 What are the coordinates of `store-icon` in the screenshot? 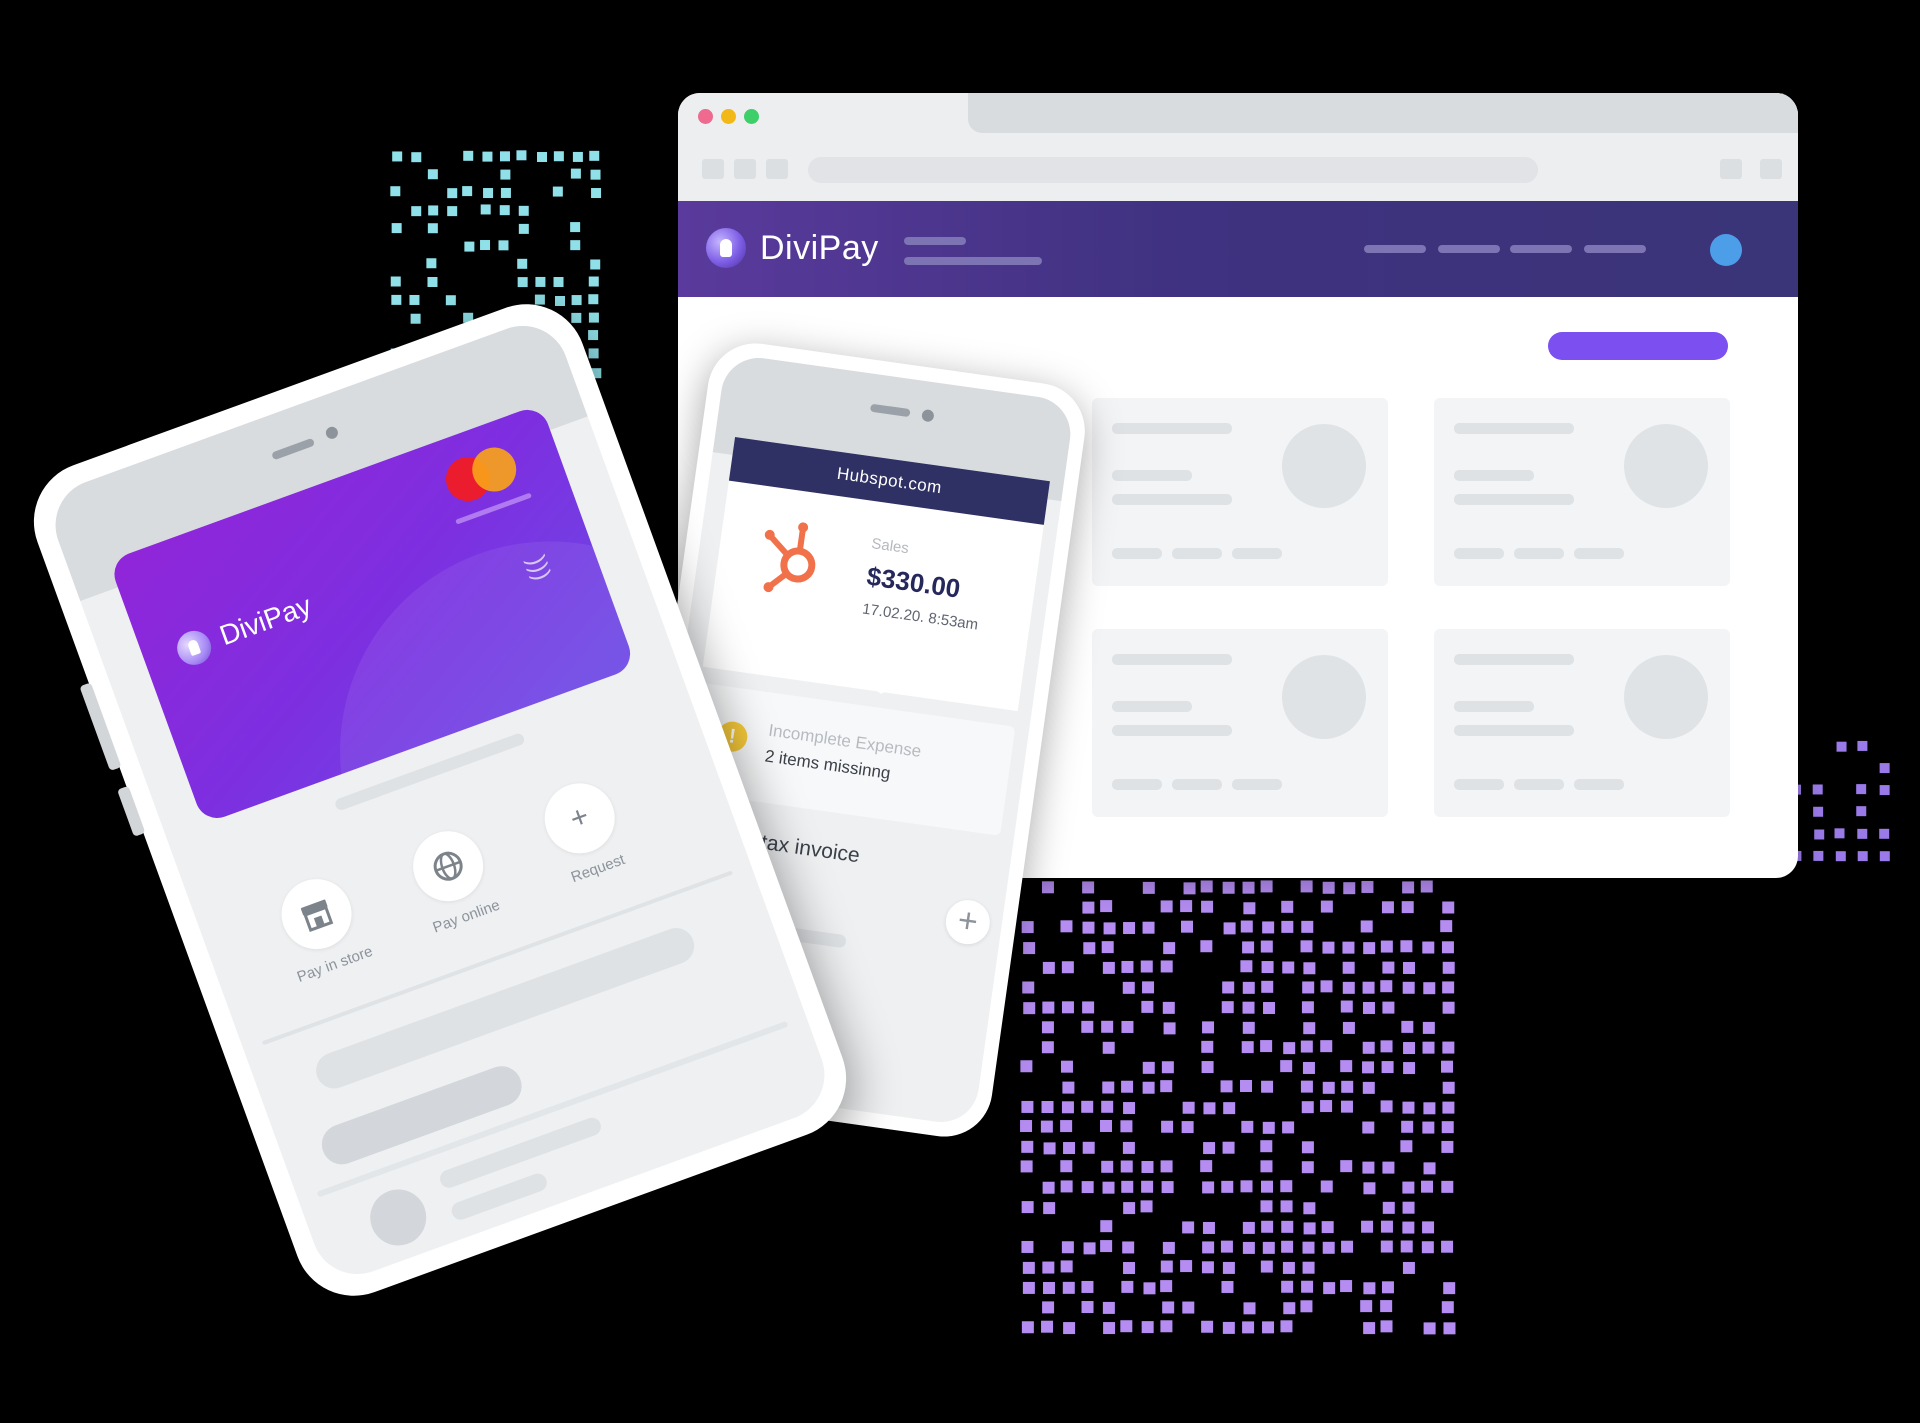 It's located at (317, 915).